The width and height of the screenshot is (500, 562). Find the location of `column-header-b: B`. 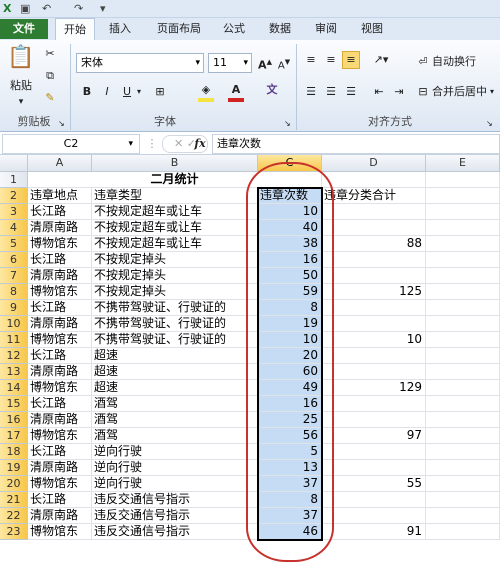

column-header-b: B is located at coordinates (175, 163).